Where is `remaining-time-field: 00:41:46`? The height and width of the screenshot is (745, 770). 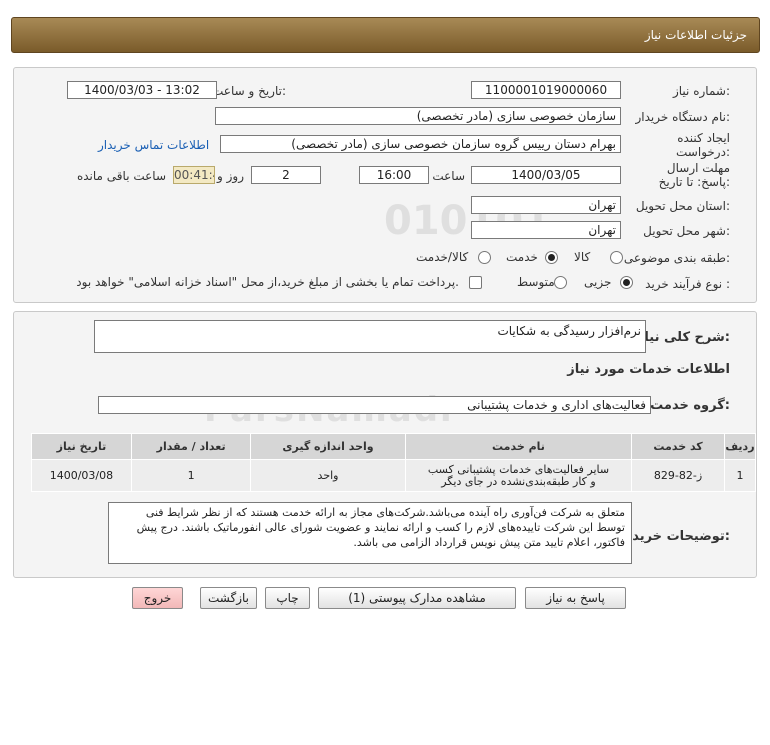 remaining-time-field: 00:41:46 is located at coordinates (194, 175).